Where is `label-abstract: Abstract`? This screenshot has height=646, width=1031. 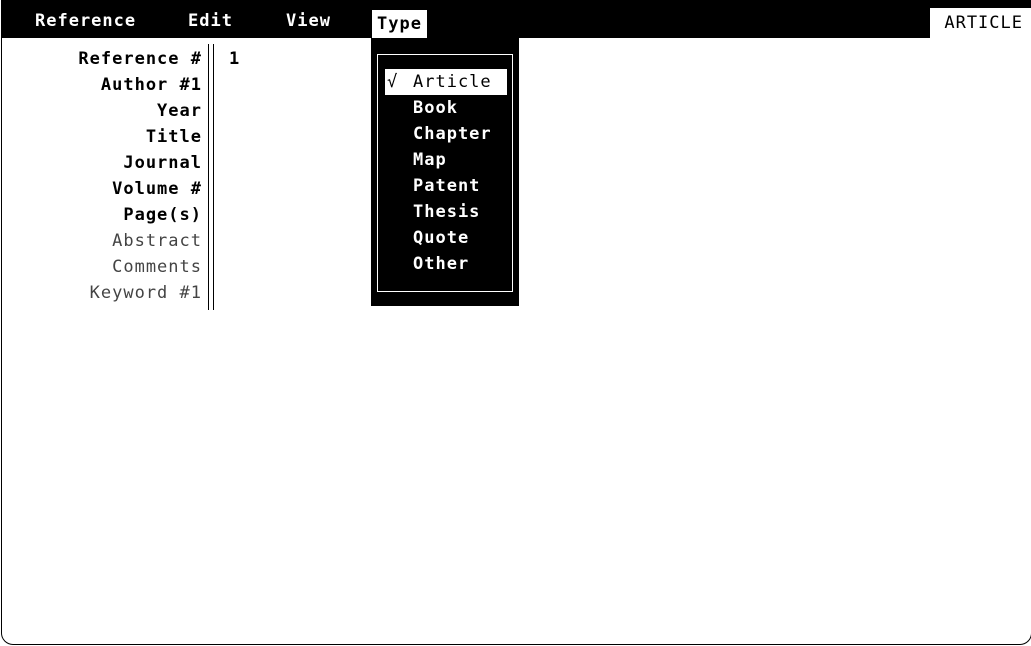 label-abstract: Abstract is located at coordinates (157, 241).